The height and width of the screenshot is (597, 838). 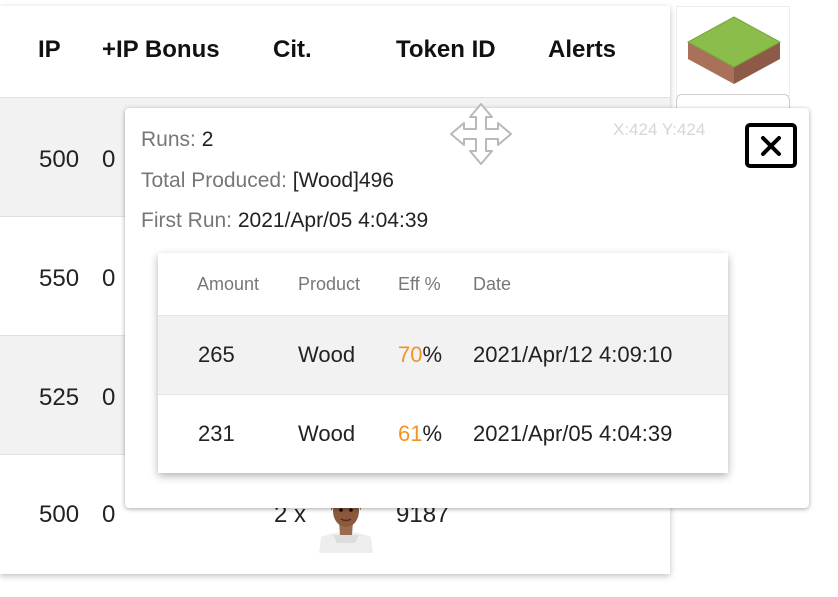 I want to click on history-efficiency: 70%, so click(x=420, y=355).